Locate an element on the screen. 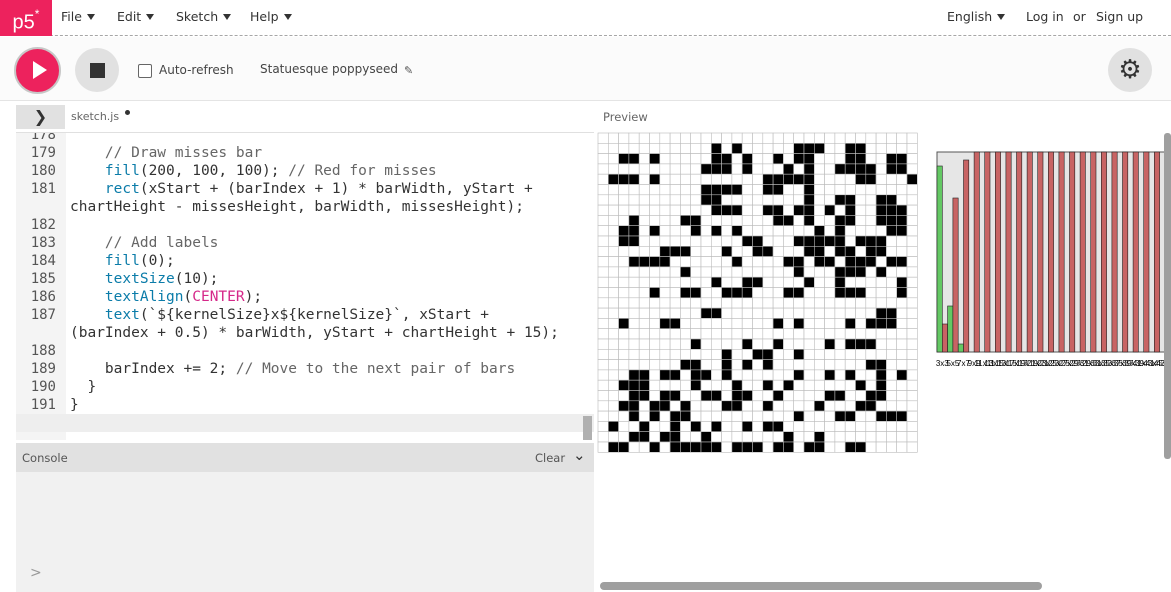  line-number: 191 is located at coordinates (43, 405).